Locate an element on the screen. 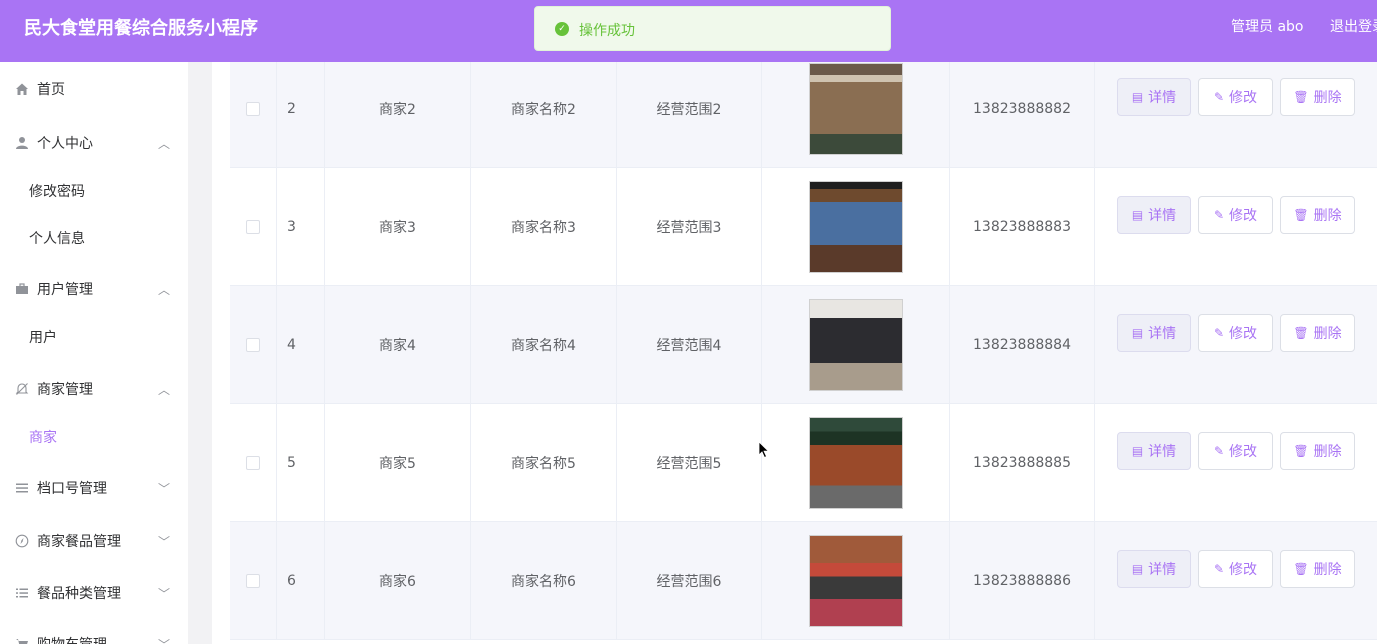 This screenshot has width=1377, height=644. business-scope: 经营范围5 is located at coordinates (689, 463).